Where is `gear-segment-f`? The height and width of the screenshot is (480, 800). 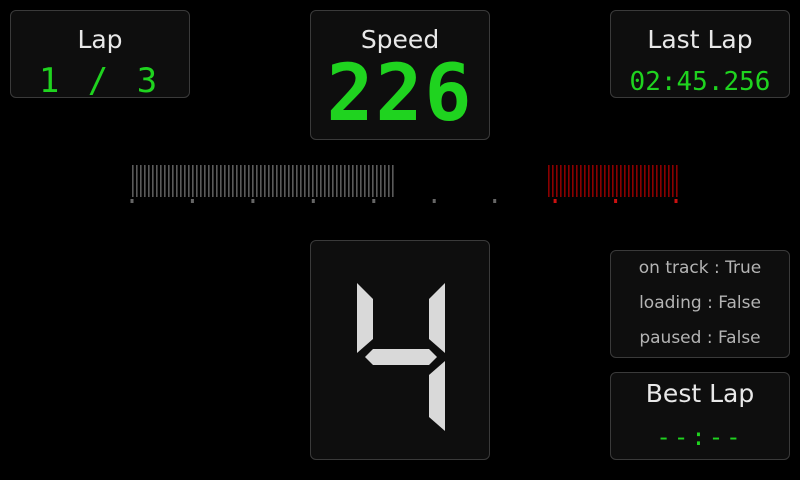
gear-segment-f is located at coordinates (365, 318).